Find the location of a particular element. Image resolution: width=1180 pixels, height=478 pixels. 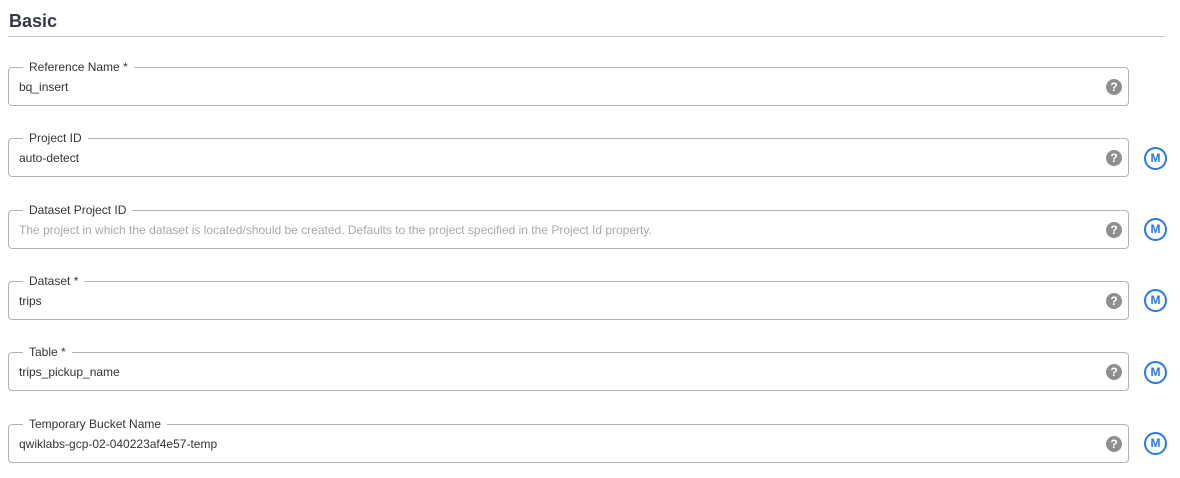

dataset-input is located at coordinates (549, 300).